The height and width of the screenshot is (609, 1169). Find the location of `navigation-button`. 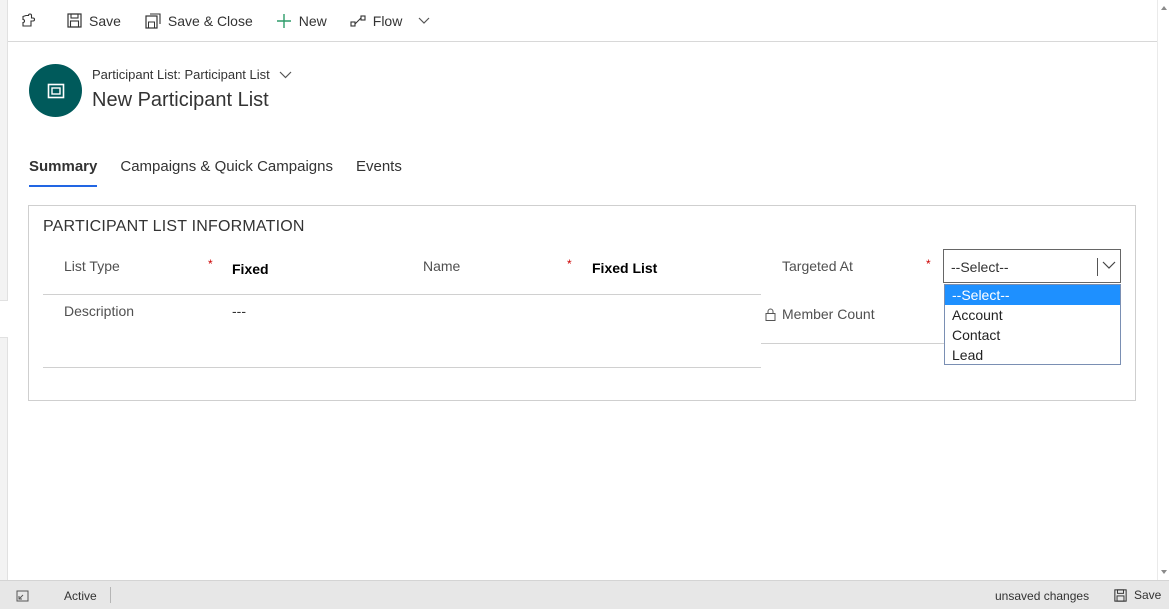

navigation-button is located at coordinates (30, 21).